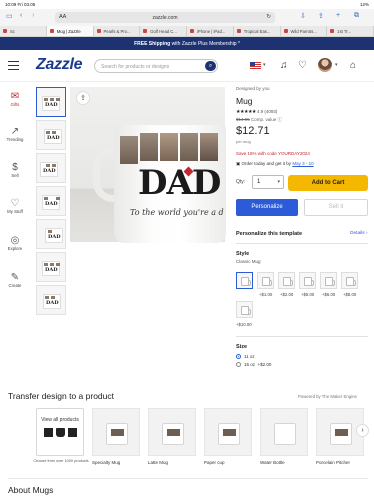 The width and height of the screenshot is (374, 500). Describe the element at coordinates (272, 462) in the screenshot. I see `product-label: Water Bottle` at that location.